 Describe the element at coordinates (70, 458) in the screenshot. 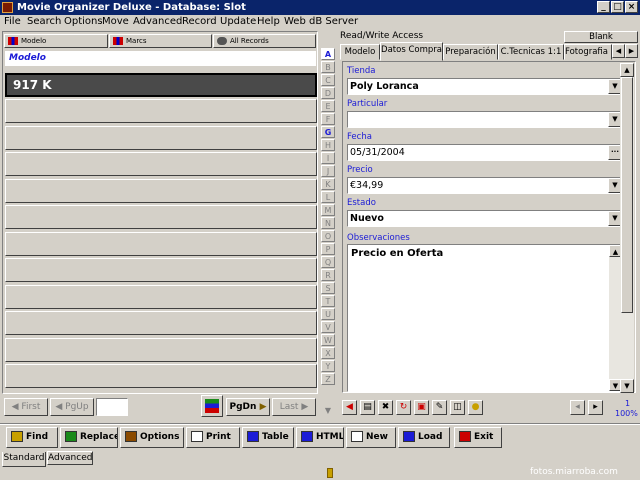

I see `tab-advanced: Advanced` at that location.